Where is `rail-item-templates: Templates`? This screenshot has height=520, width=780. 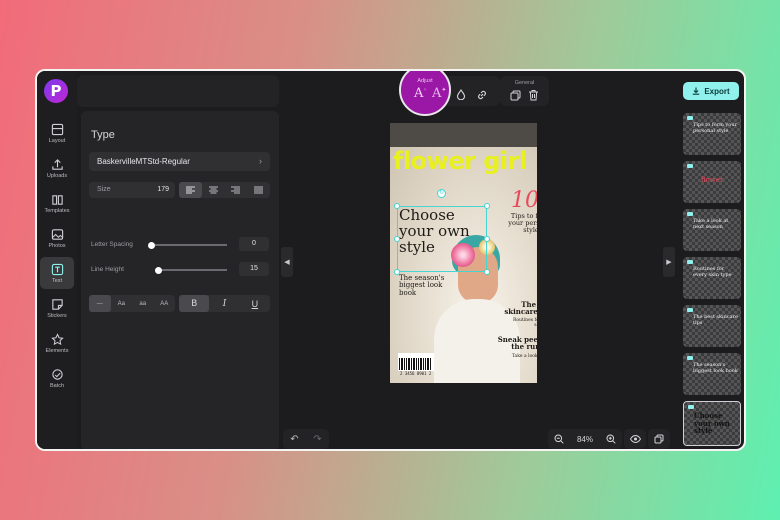
rail-item-templates: Templates is located at coordinates (57, 203).